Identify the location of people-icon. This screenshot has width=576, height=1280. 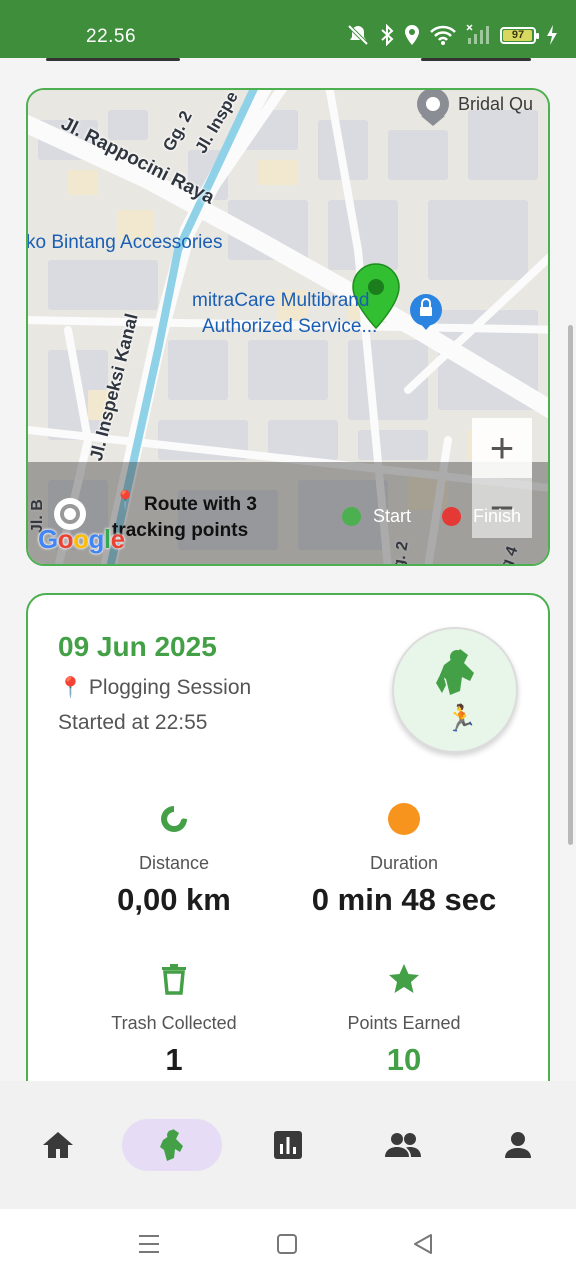
(403, 1145).